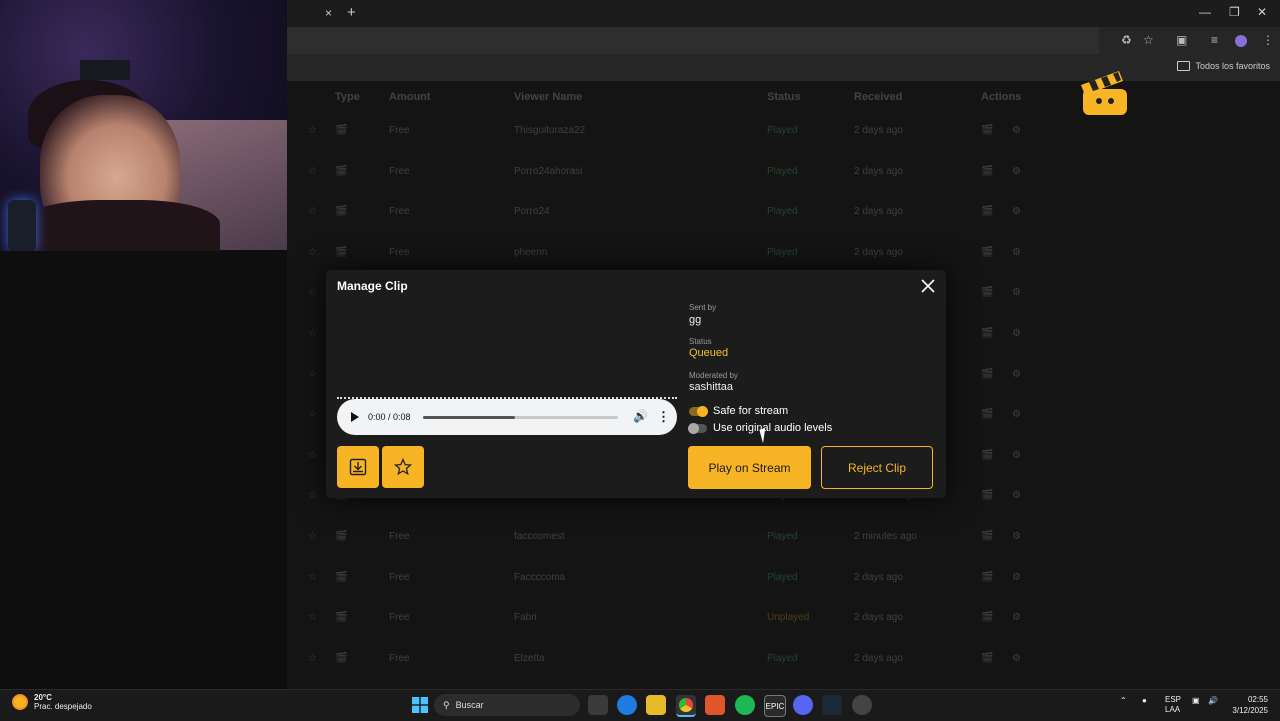 The width and height of the screenshot is (1280, 721). What do you see at coordinates (1144, 700) in the screenshot?
I see `microphone-icon: ●` at bounding box center [1144, 700].